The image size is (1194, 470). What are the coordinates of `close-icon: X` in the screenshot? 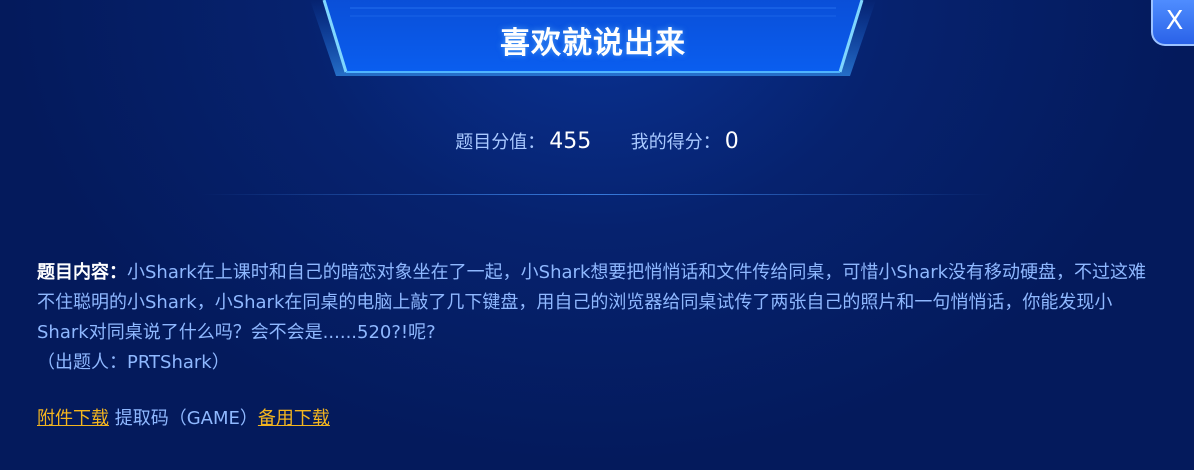 It's located at (1174, 21).